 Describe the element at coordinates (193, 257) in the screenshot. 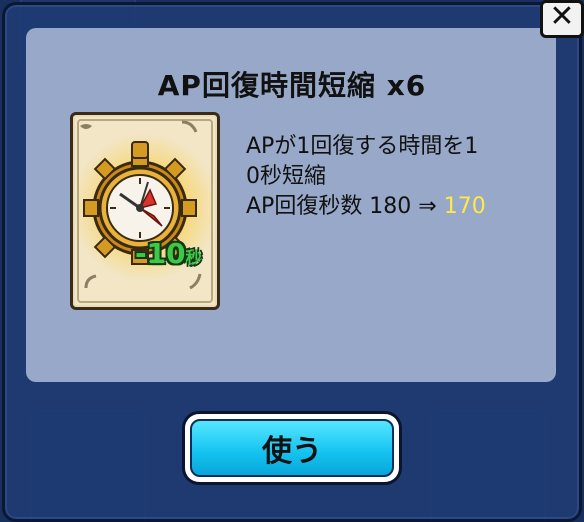

I see `card-badge-unit: 秒` at that location.